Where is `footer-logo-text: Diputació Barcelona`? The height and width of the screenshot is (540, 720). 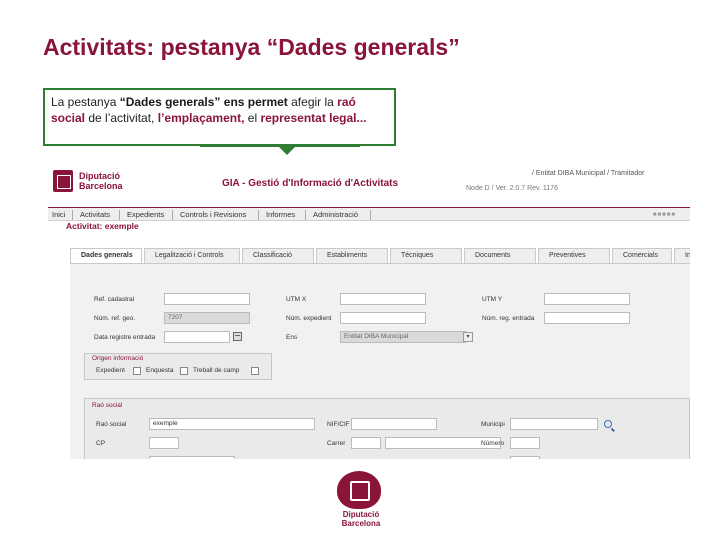
footer-logo-text: Diputació Barcelona is located at coordinates (361, 519).